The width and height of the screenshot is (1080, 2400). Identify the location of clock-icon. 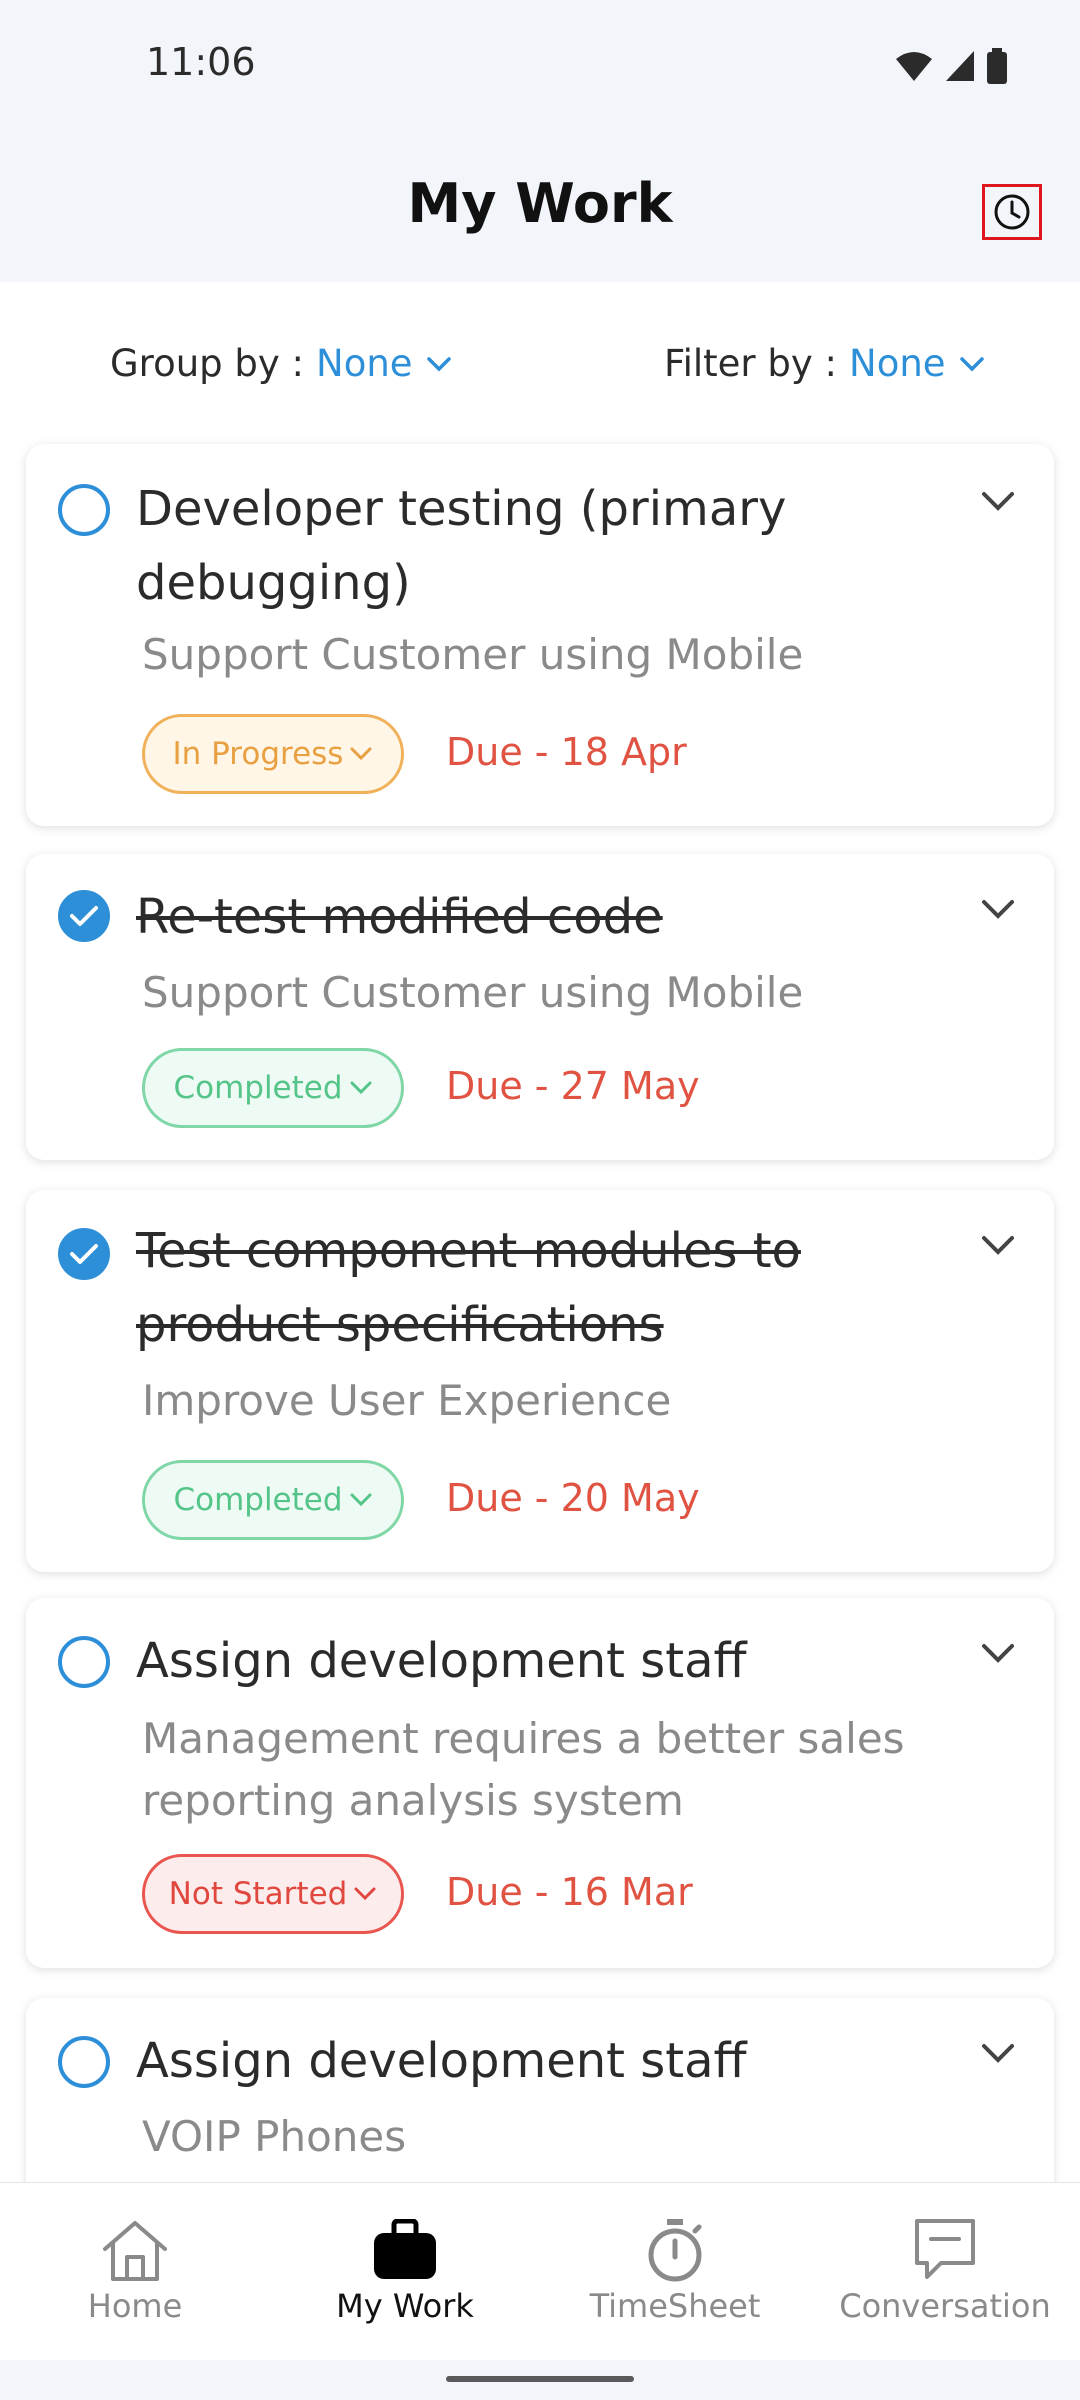
(1012, 212).